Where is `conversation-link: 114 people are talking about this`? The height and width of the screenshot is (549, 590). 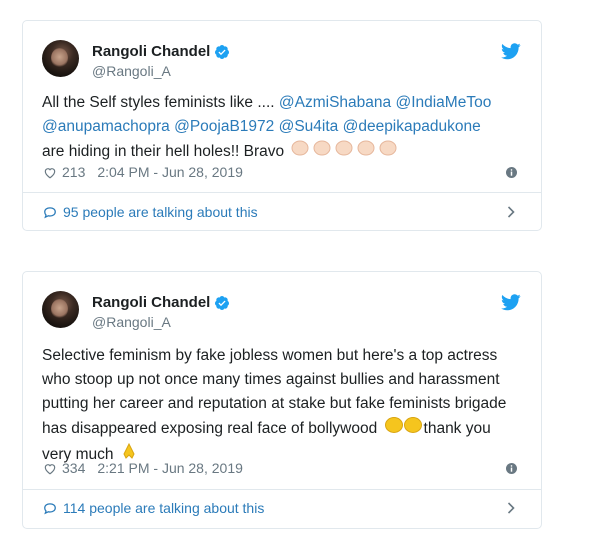 conversation-link: 114 people are talking about this is located at coordinates (153, 508).